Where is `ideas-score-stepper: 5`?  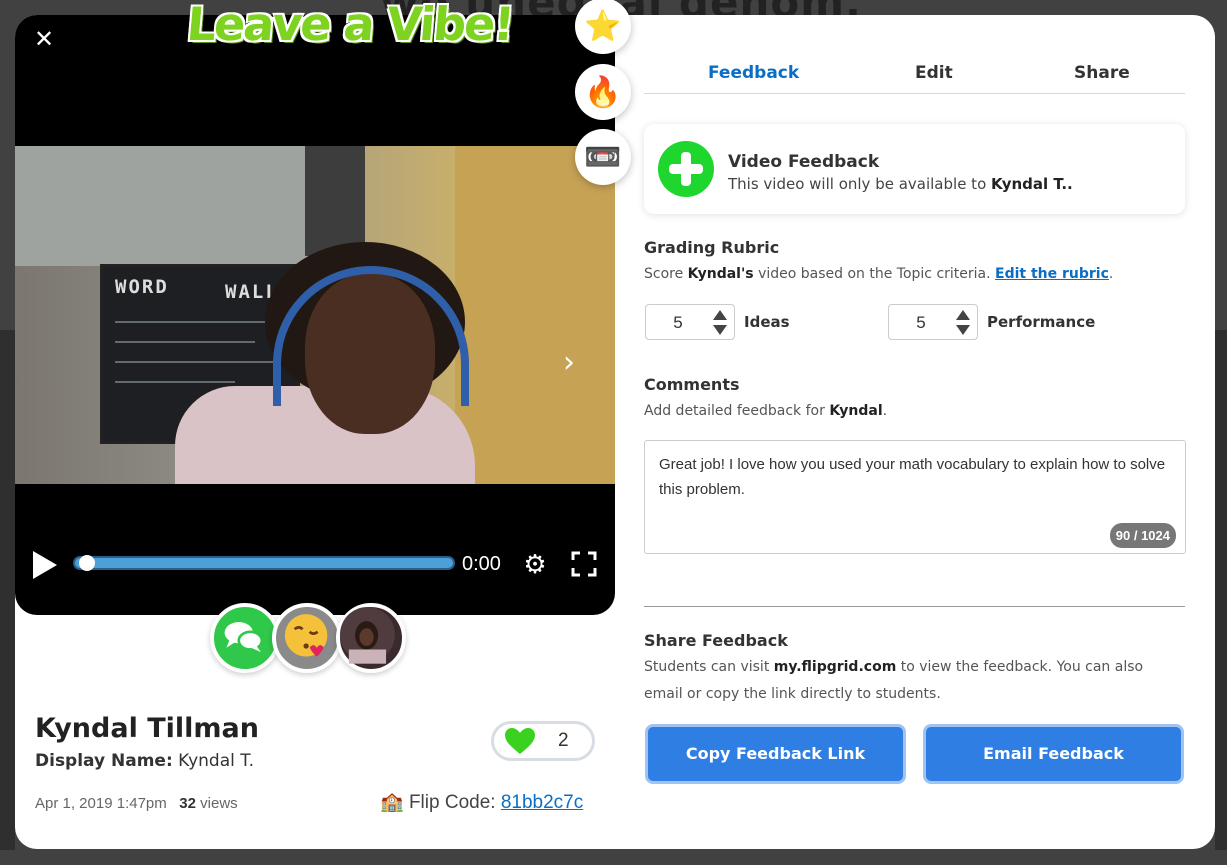 ideas-score-stepper: 5 is located at coordinates (690, 322).